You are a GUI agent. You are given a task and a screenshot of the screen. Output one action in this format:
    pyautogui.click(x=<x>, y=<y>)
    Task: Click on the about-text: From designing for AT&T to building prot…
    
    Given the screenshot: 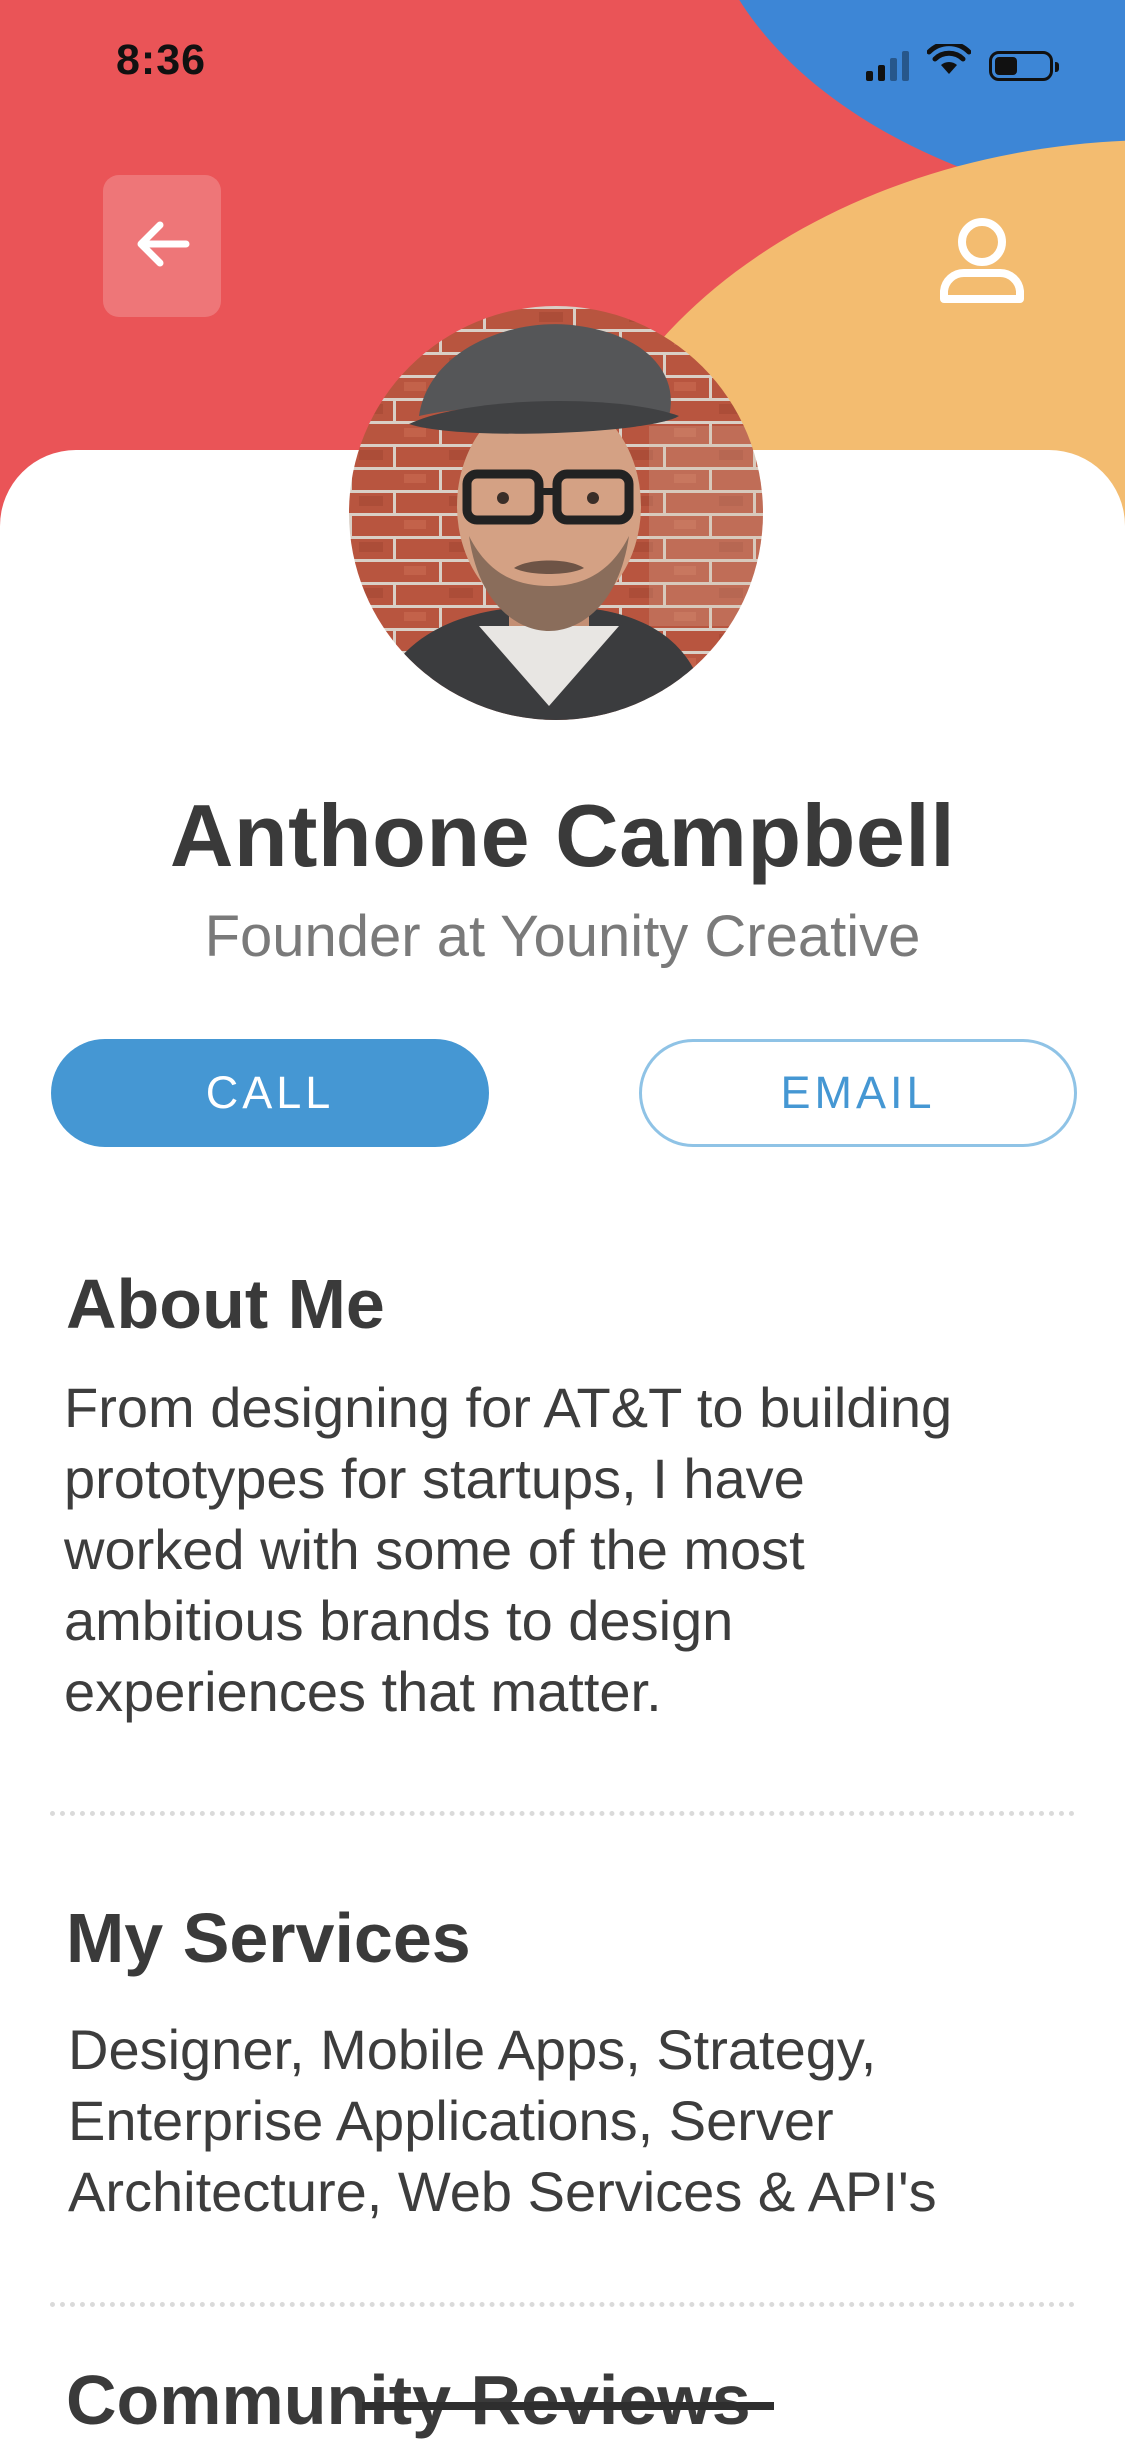 What is the action you would take?
    pyautogui.click(x=508, y=1549)
    